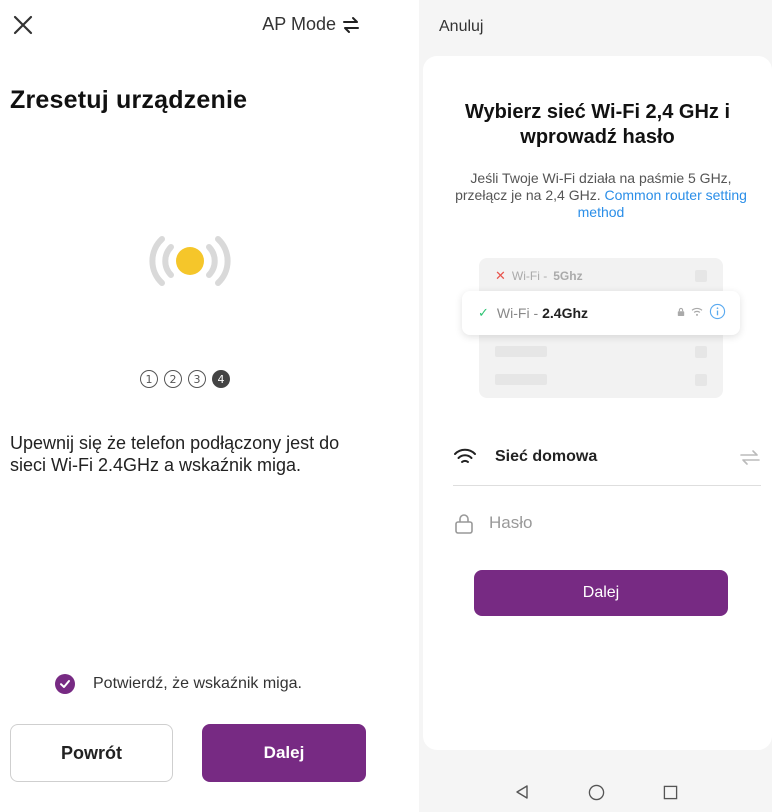 The image size is (772, 812). What do you see at coordinates (299, 24) in the screenshot?
I see `ap-mode-label: AP Mode` at bounding box center [299, 24].